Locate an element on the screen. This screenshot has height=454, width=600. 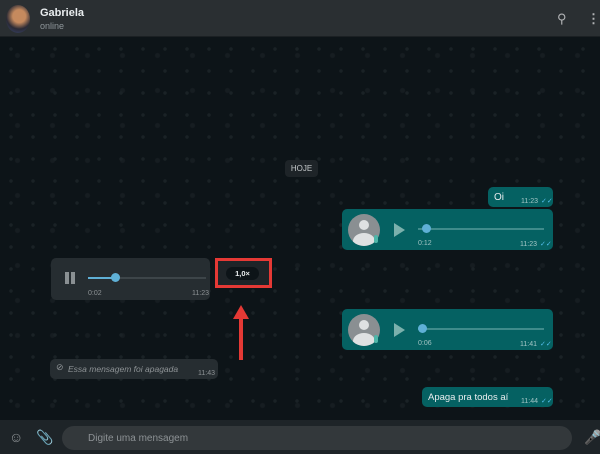
composer: ☺ 📎 Digite uma mensagem 🎤 is located at coordinates (300, 437).